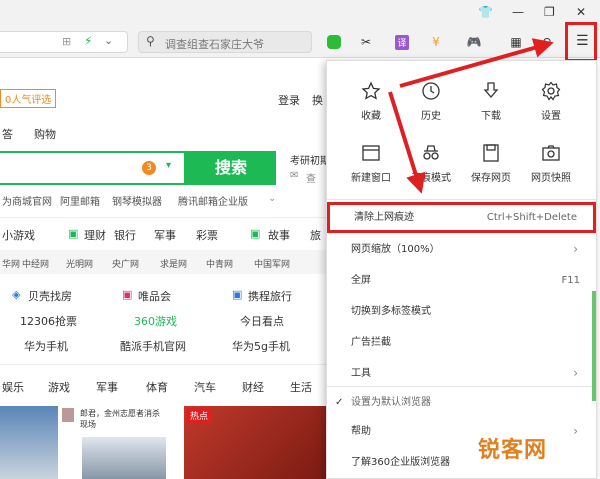  What do you see at coordinates (513, 450) in the screenshot?
I see `watermark: 锐客网` at bounding box center [513, 450].